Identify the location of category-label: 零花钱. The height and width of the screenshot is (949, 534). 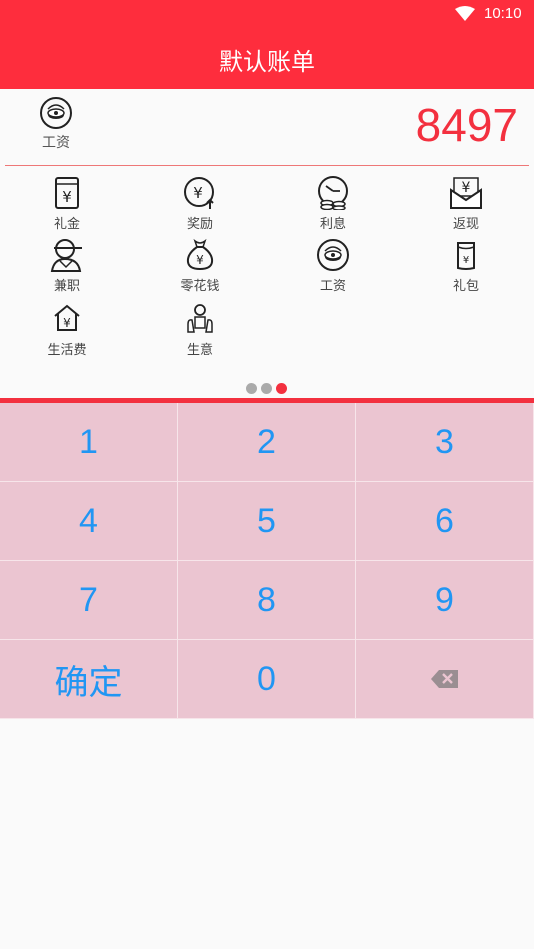
(200, 286).